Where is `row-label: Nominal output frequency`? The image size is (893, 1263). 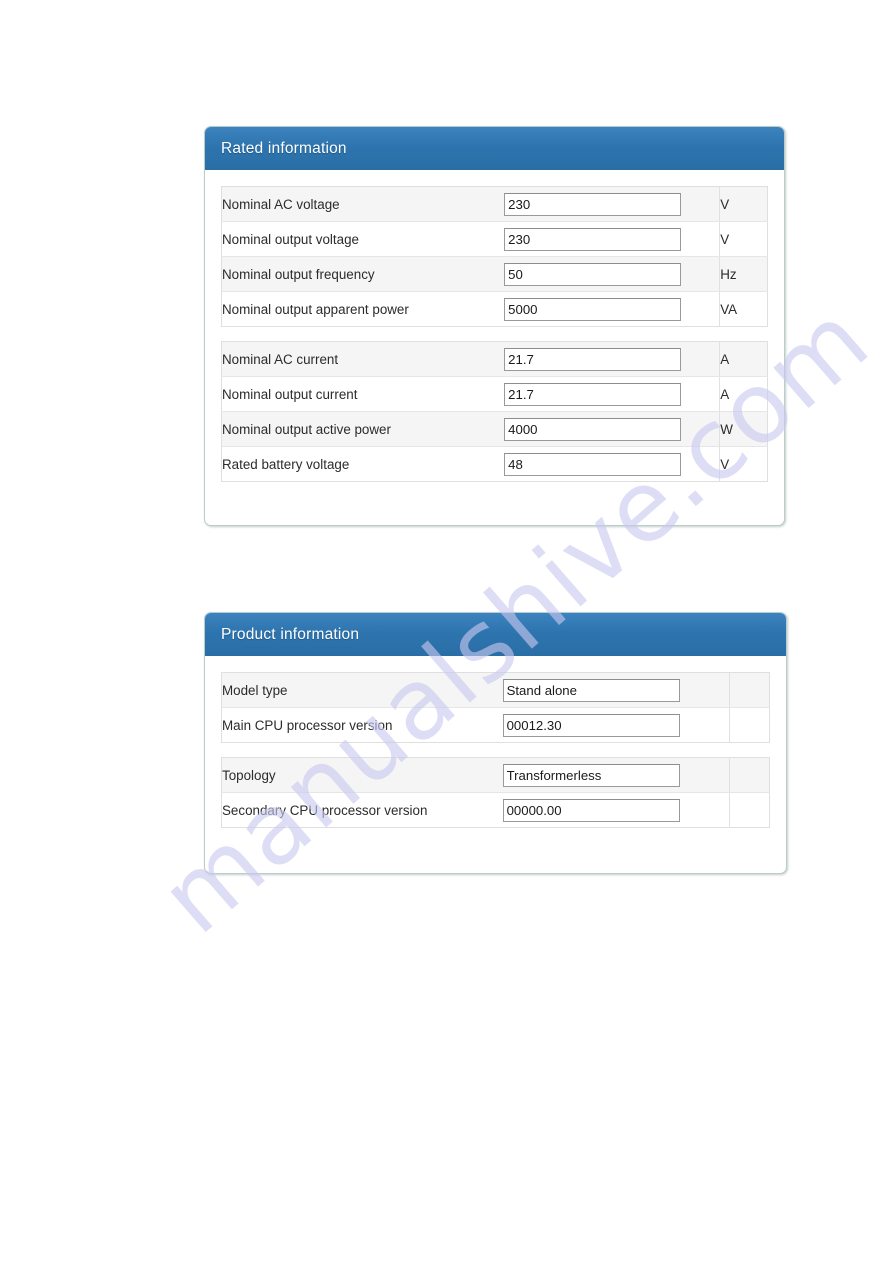 row-label: Nominal output frequency is located at coordinates (363, 274).